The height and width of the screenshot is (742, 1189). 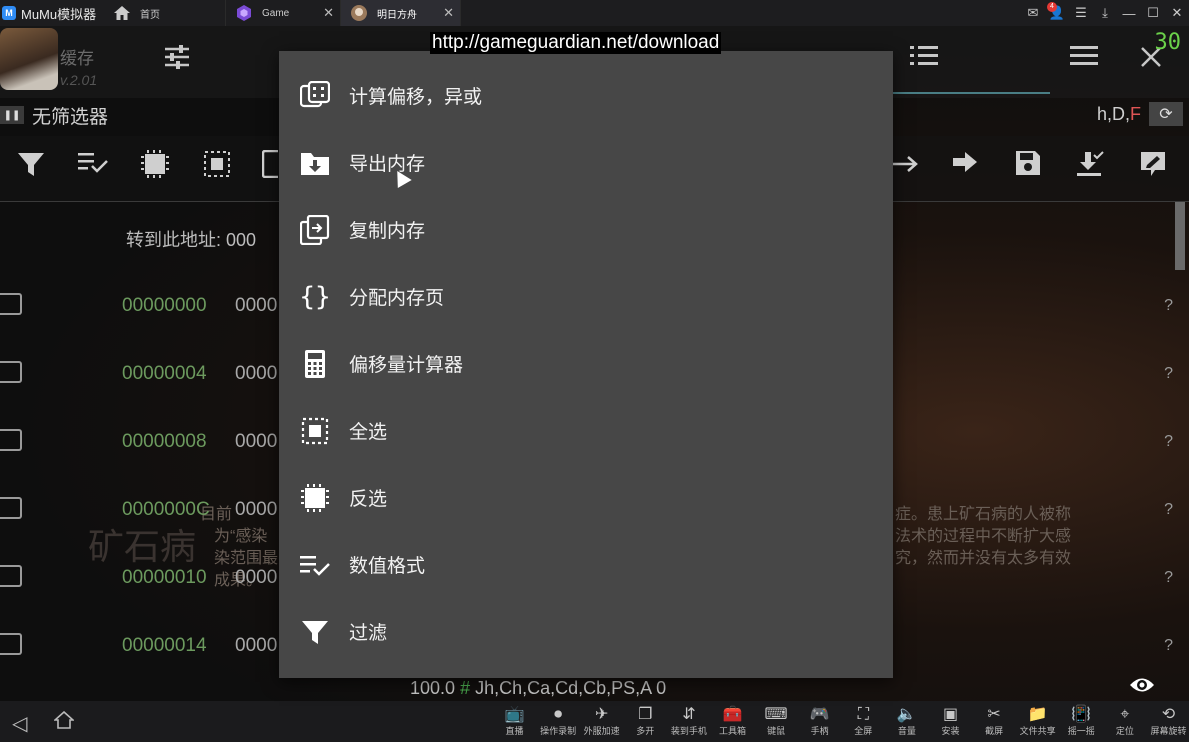 I want to click on menu-item-select-all: 全选, so click(x=586, y=430).